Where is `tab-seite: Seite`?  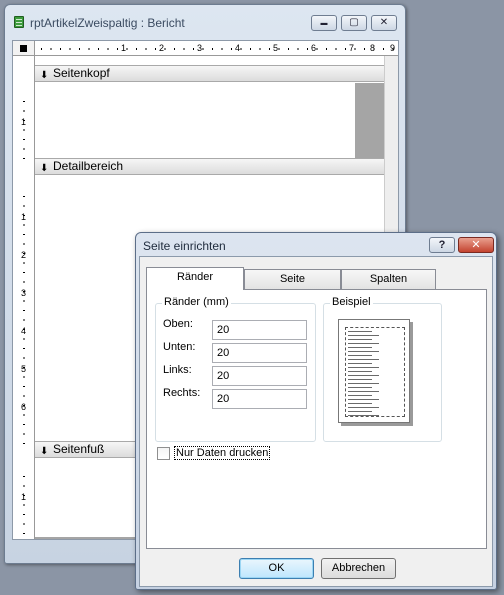
tab-seite: Seite is located at coordinates (292, 279).